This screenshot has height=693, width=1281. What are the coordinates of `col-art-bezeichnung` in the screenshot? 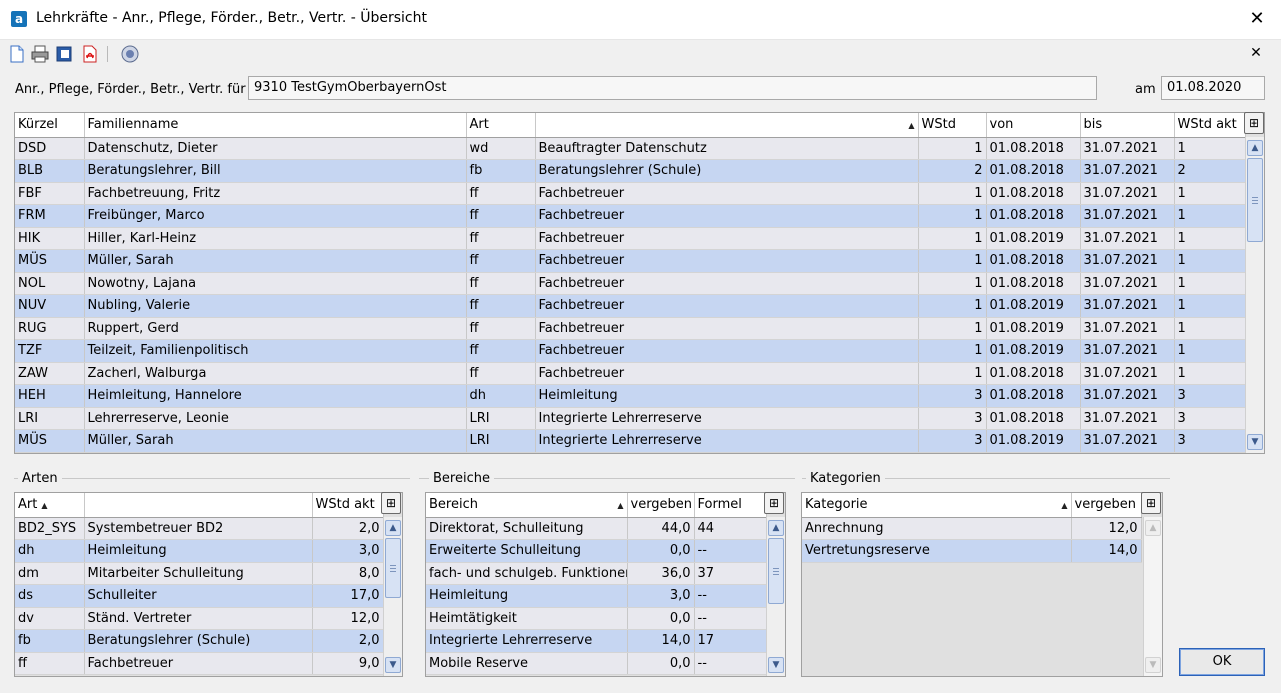 It's located at (727, 125).